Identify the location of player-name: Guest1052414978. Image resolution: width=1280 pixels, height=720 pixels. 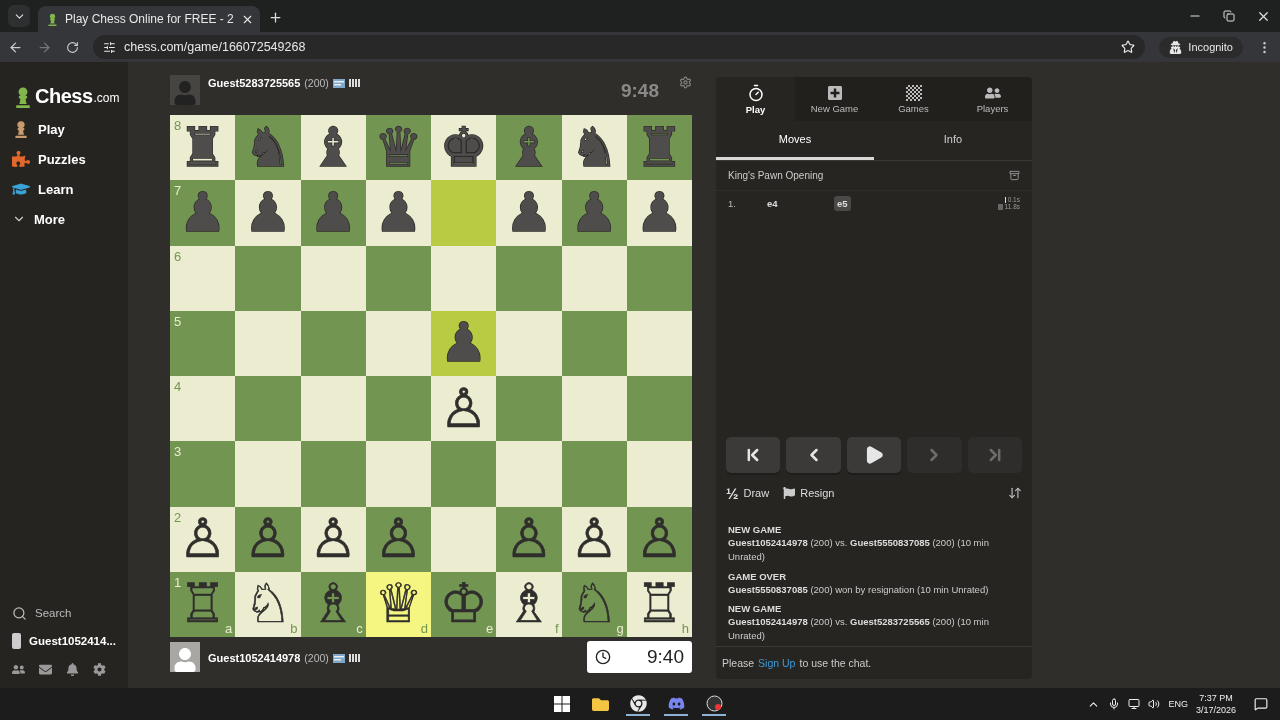
(254, 658).